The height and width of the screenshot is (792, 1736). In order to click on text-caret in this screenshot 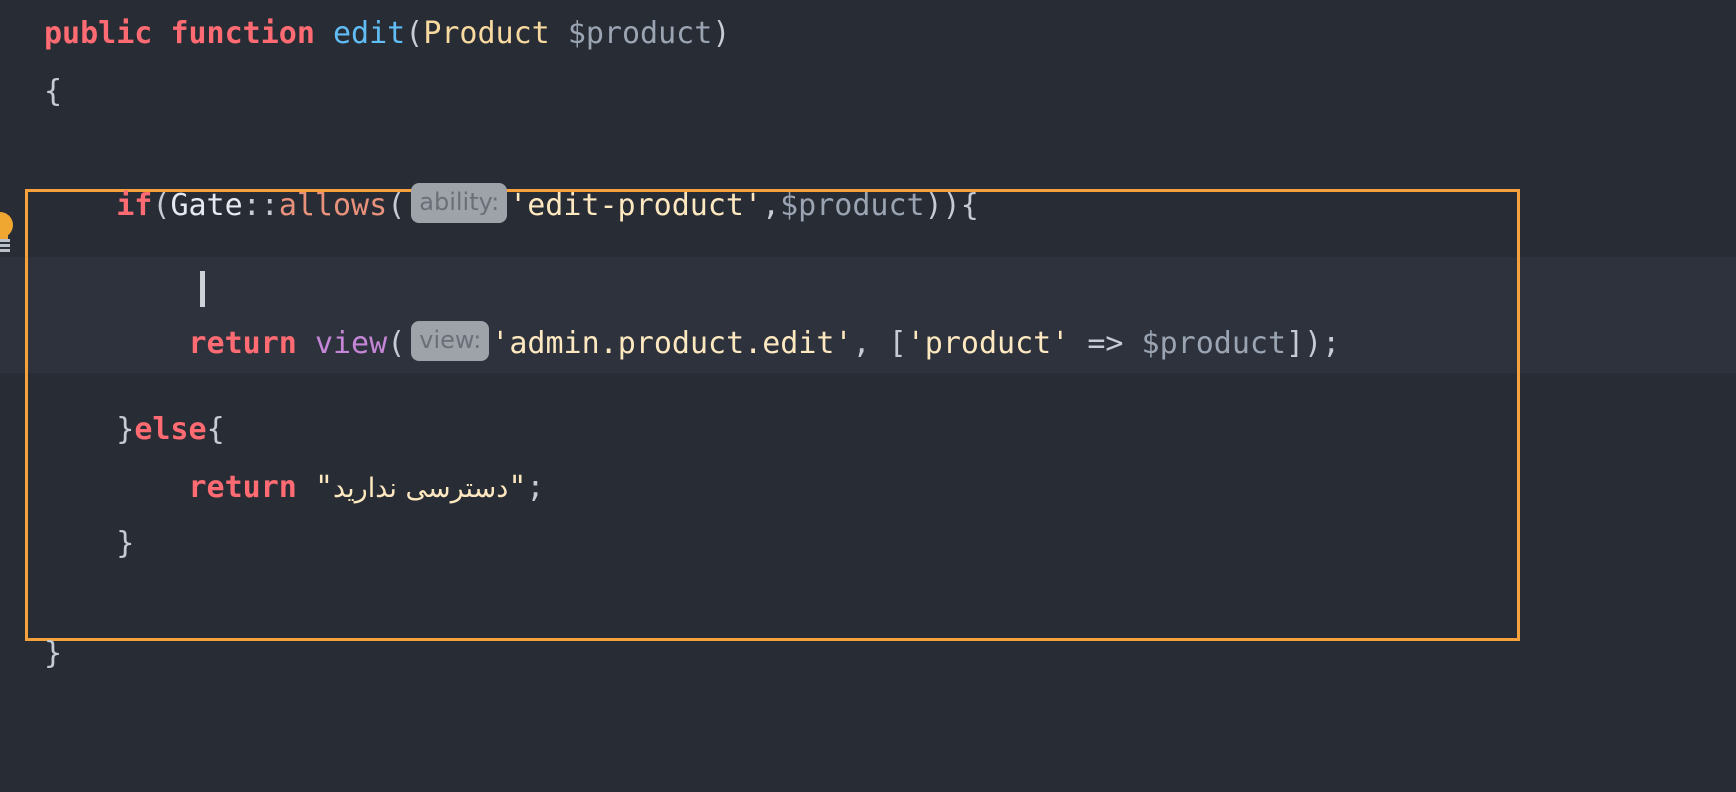, I will do `click(202, 289)`.